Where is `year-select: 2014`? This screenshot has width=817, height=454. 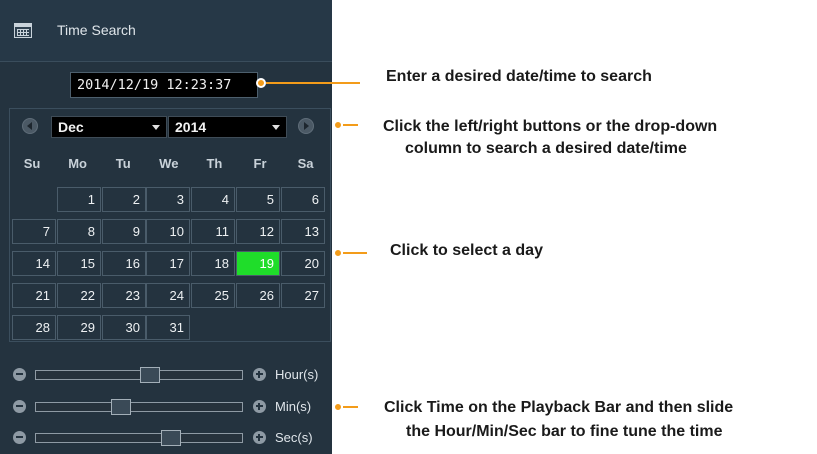
year-select: 2014 is located at coordinates (227, 127).